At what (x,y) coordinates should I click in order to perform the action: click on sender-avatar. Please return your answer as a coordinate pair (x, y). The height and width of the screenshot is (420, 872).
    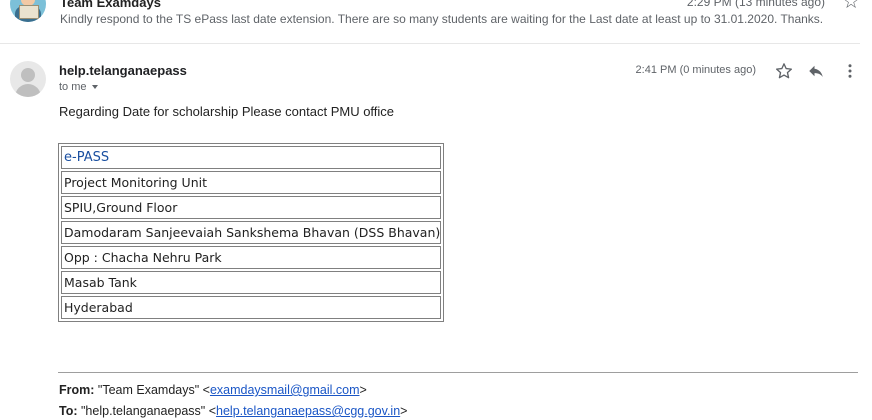
    Looking at the image, I should click on (28, 79).